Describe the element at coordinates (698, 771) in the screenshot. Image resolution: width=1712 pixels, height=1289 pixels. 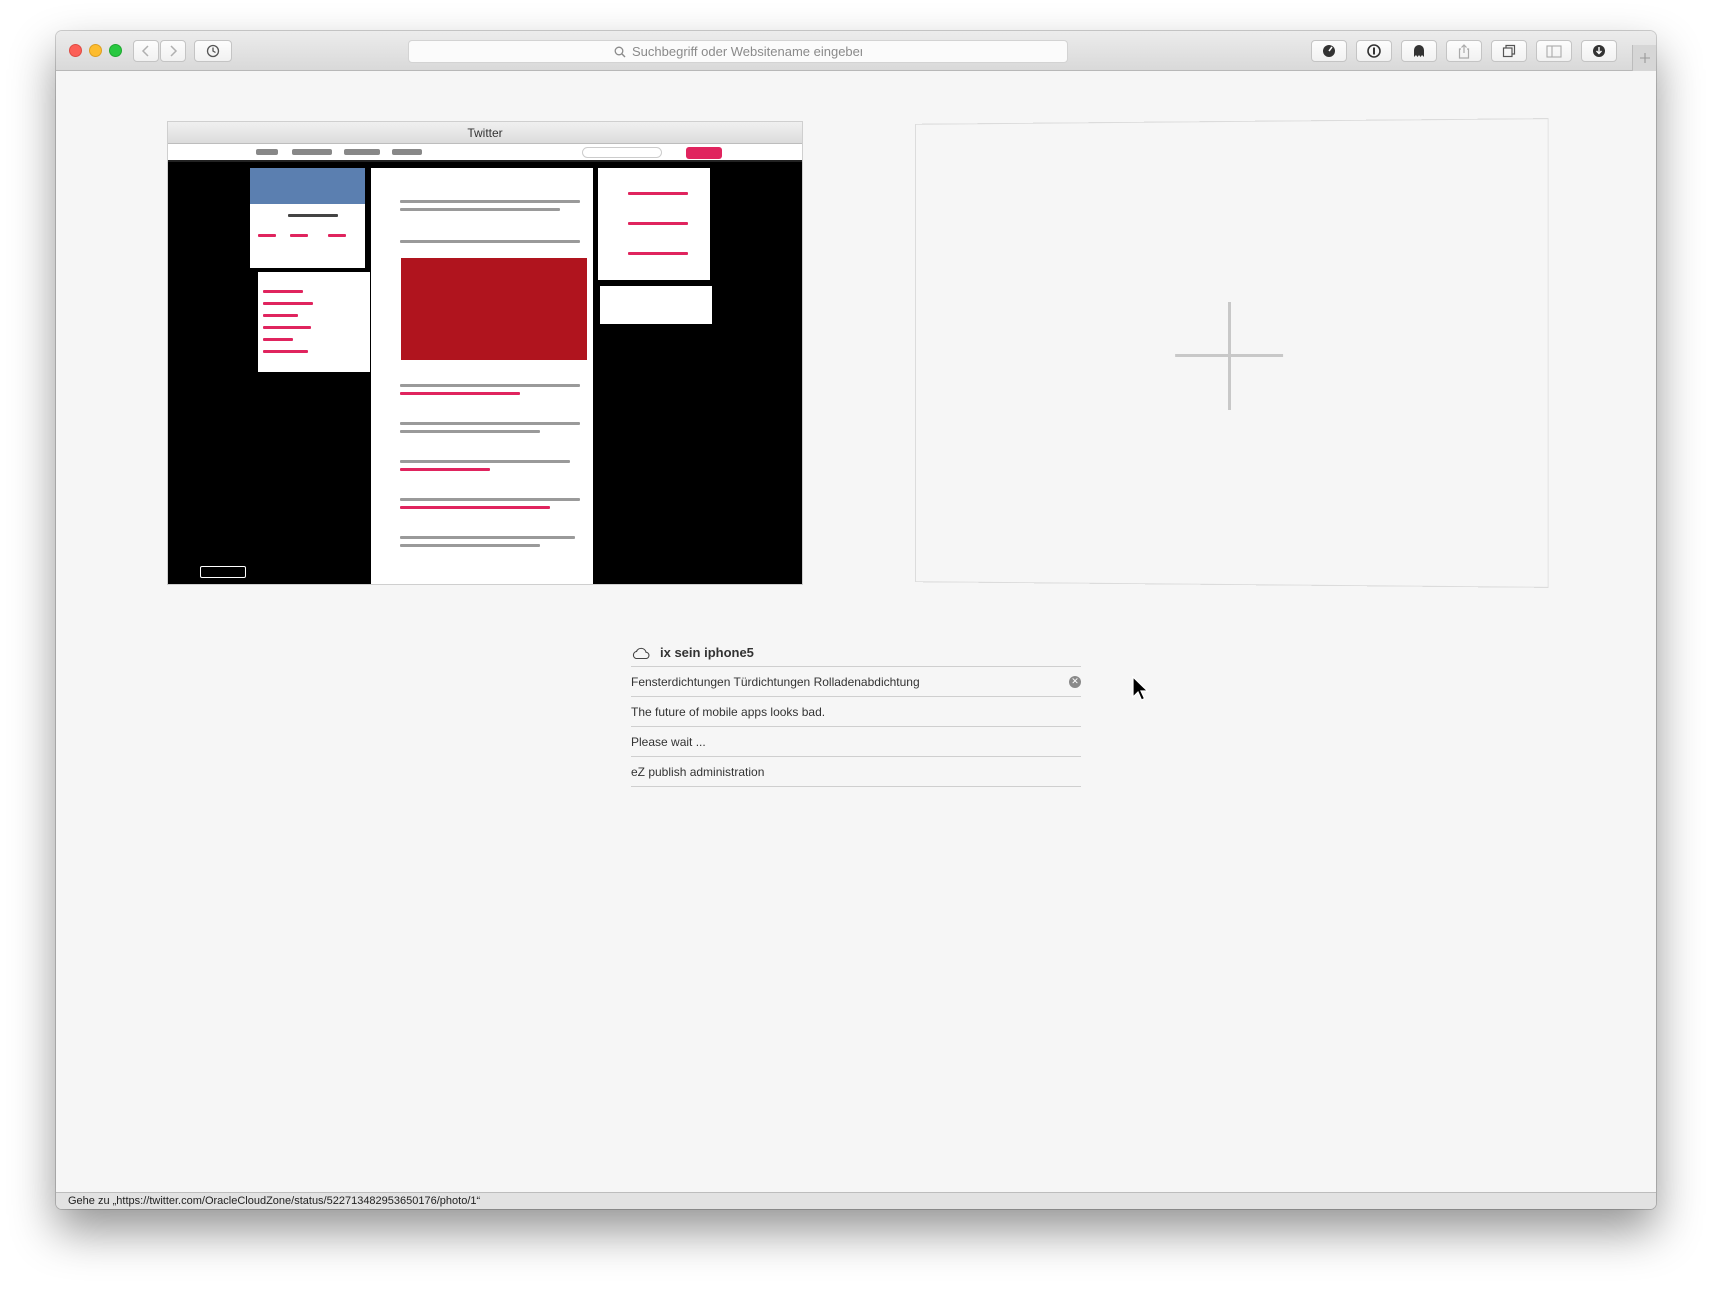
I see `icloud-tab-title: eZ publish administration` at that location.